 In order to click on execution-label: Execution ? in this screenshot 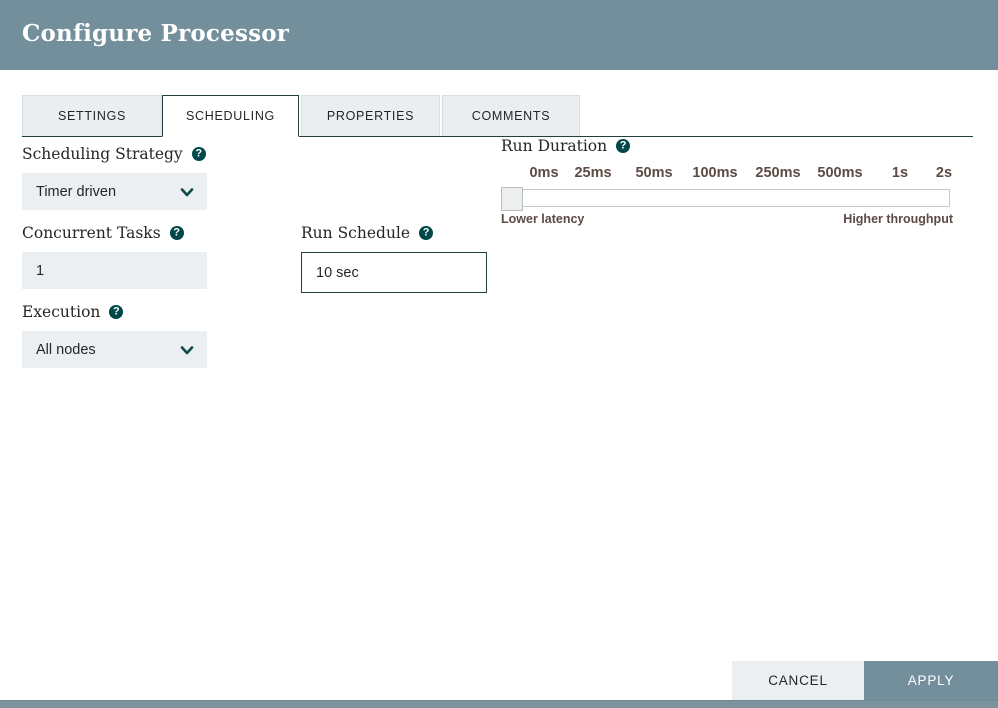, I will do `click(114, 312)`.